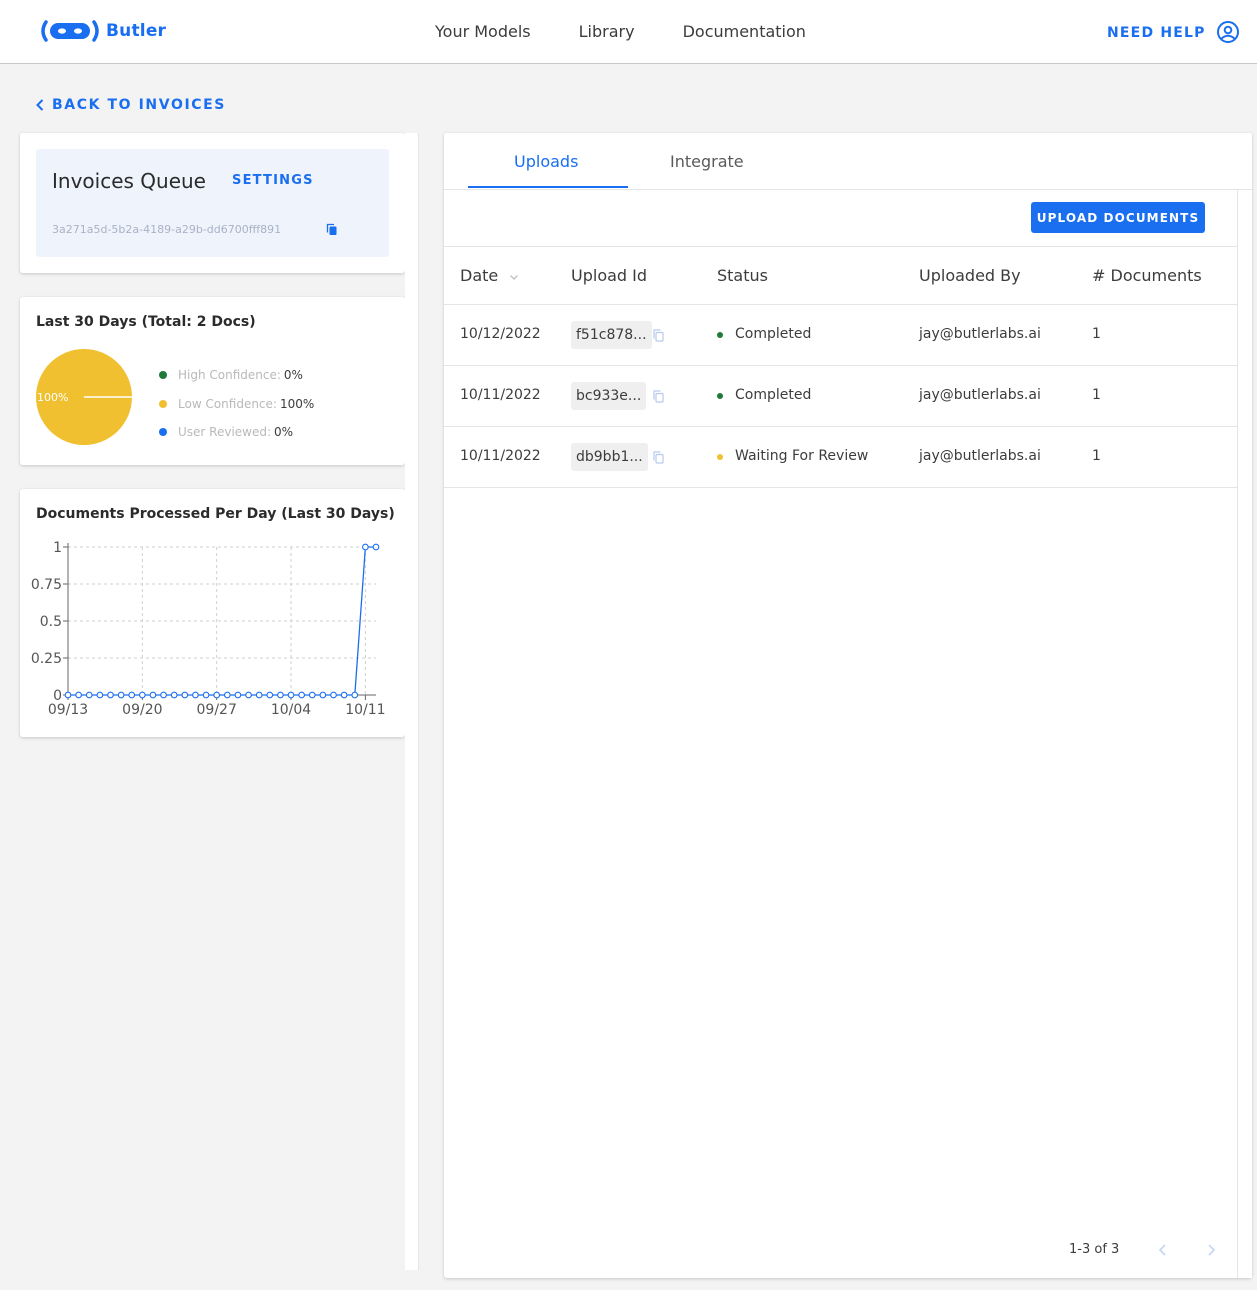 The width and height of the screenshot is (1257, 1290). I want to click on queue-settings-button: SETTINGS, so click(273, 180).